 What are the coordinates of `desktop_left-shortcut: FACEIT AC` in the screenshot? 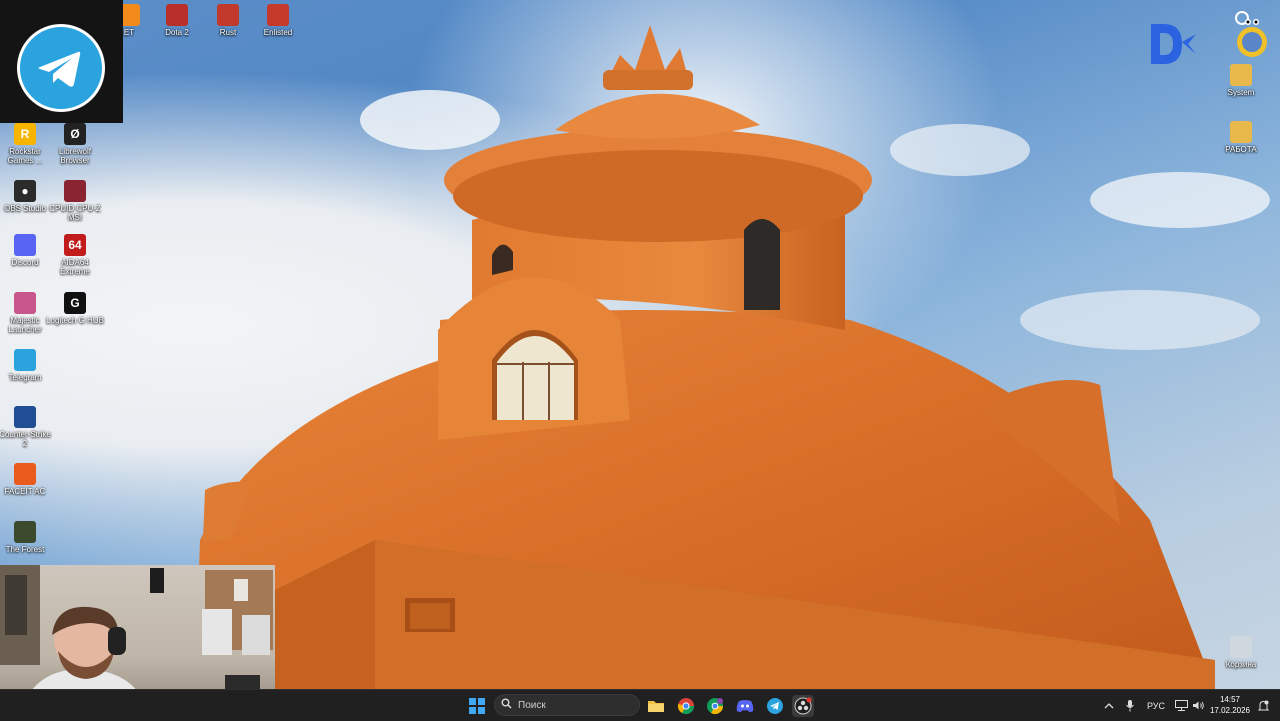 It's located at (27, 479).